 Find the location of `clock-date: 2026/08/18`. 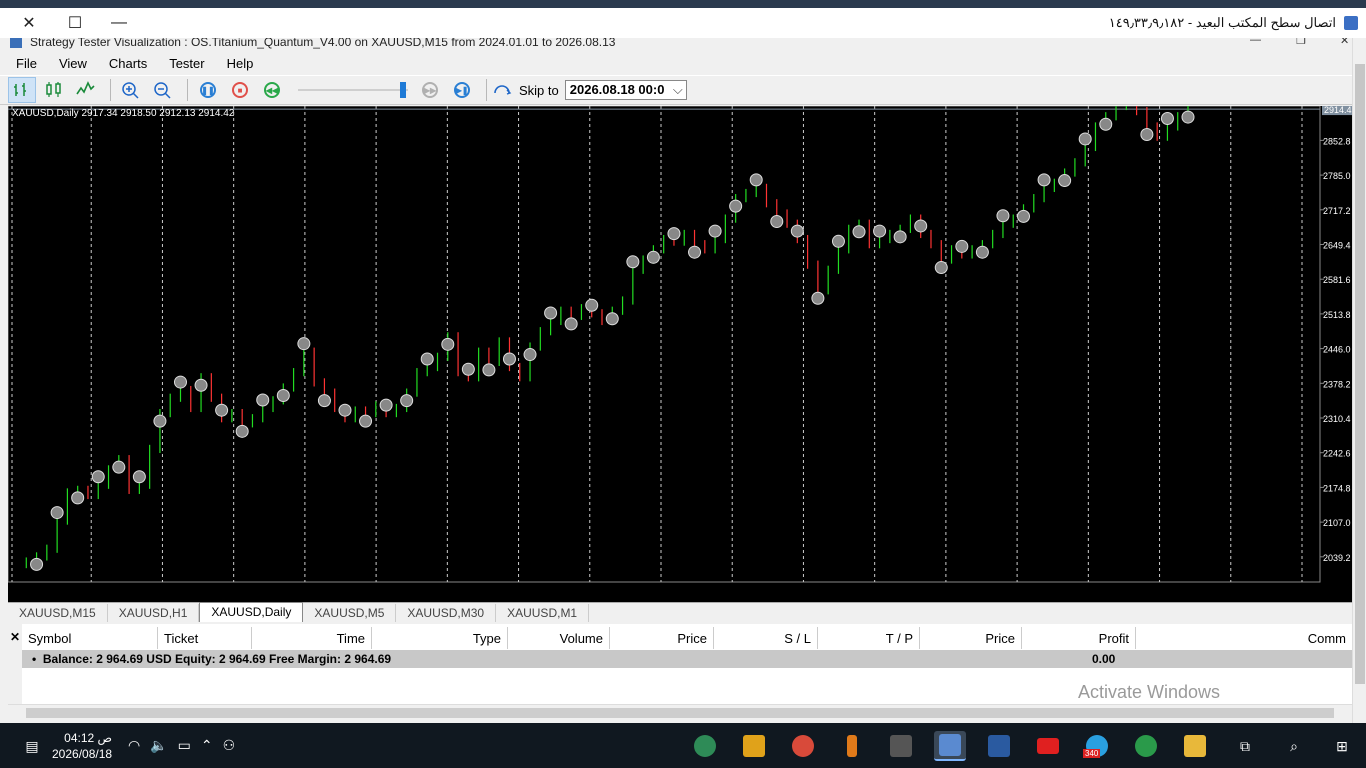

clock-date: 2026/08/18 is located at coordinates (82, 754).